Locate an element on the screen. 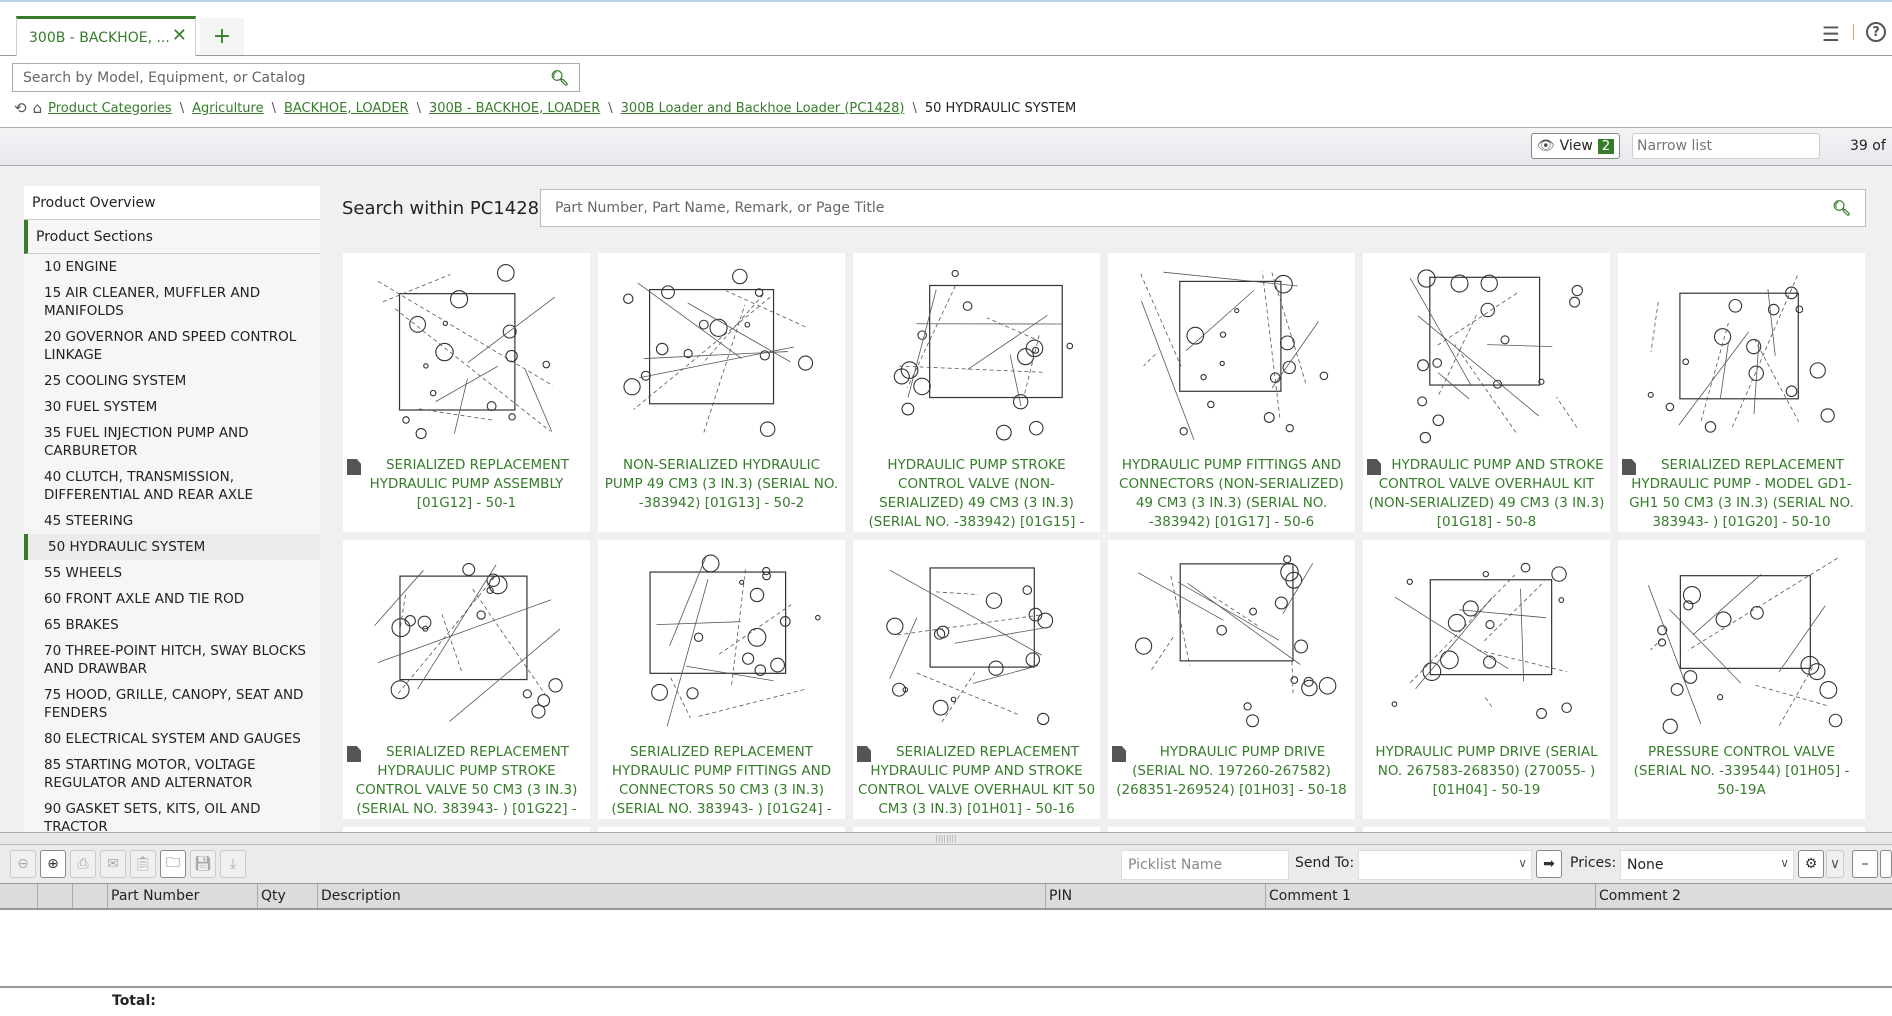  minimize-icon: – is located at coordinates (1865, 864).